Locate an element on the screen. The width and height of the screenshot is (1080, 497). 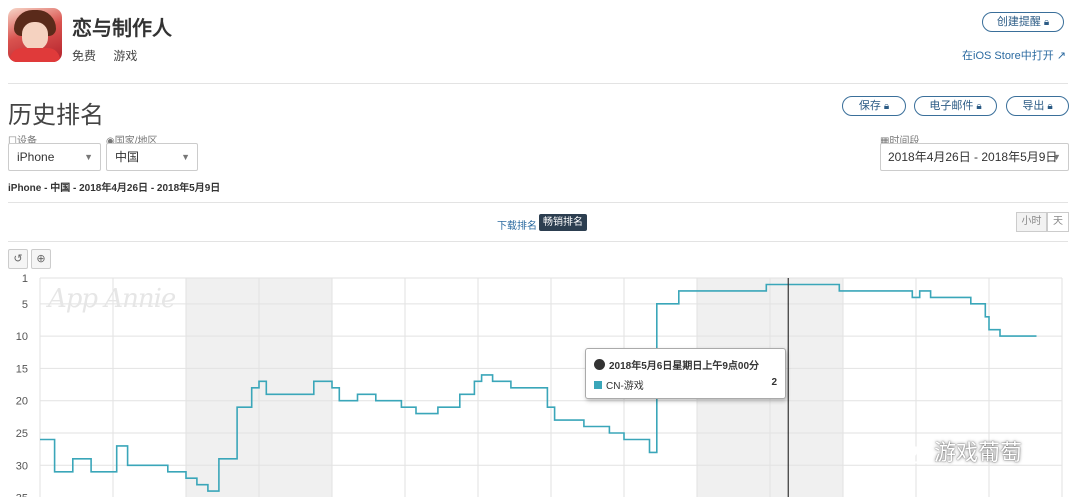
tab-grossing-rank: 畅销排名 is located at coordinates (563, 222).